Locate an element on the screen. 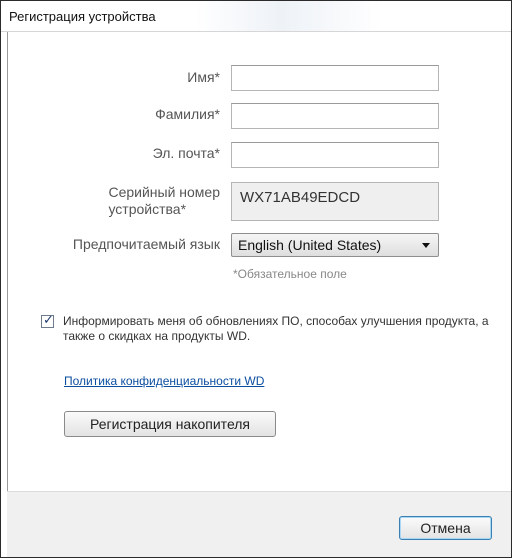 This screenshot has height=558, width=512. language-selected-value: English (United States) is located at coordinates (310, 245).